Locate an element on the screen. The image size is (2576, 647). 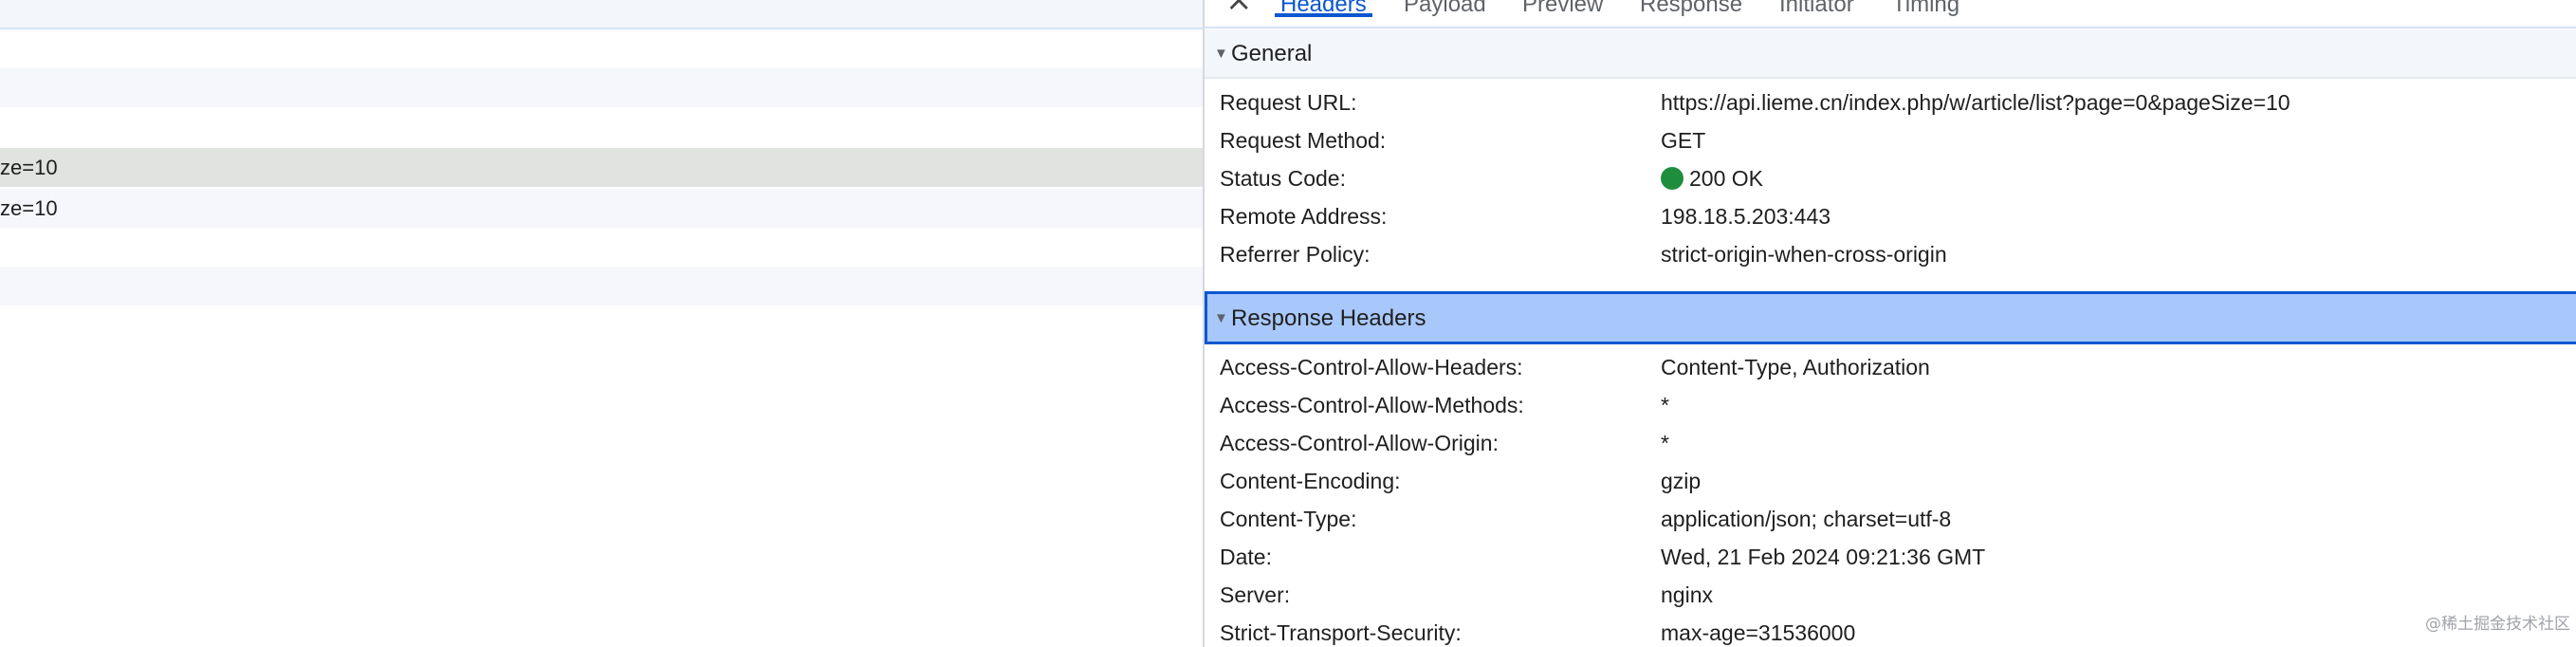
header-value: Content-Type, Authorization is located at coordinates (1795, 367).